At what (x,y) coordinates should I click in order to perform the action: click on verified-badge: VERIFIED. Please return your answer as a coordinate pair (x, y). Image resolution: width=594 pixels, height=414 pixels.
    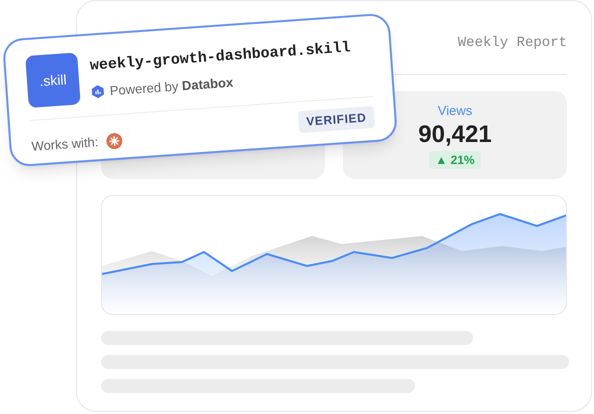
    Looking at the image, I should click on (337, 119).